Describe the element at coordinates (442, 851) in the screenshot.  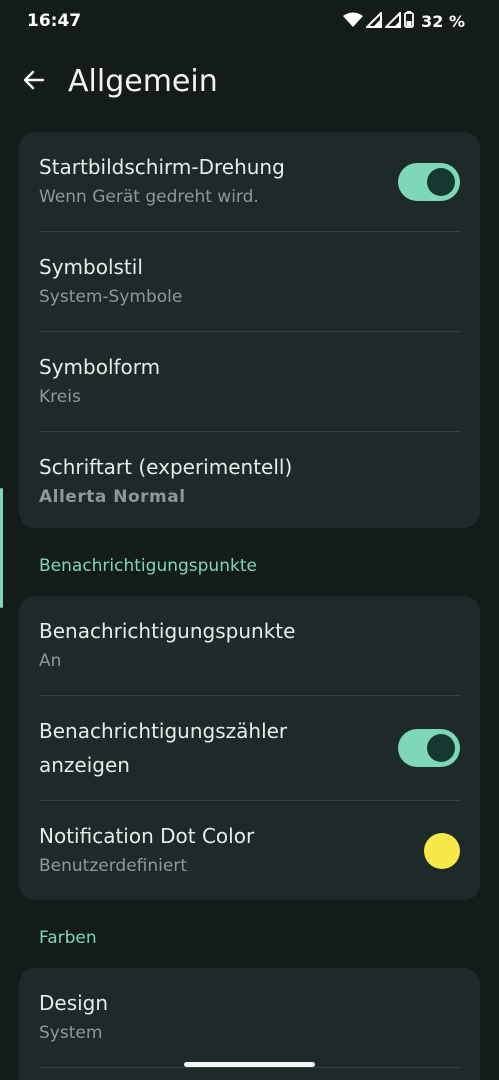
I see `dot-color-swatch` at that location.